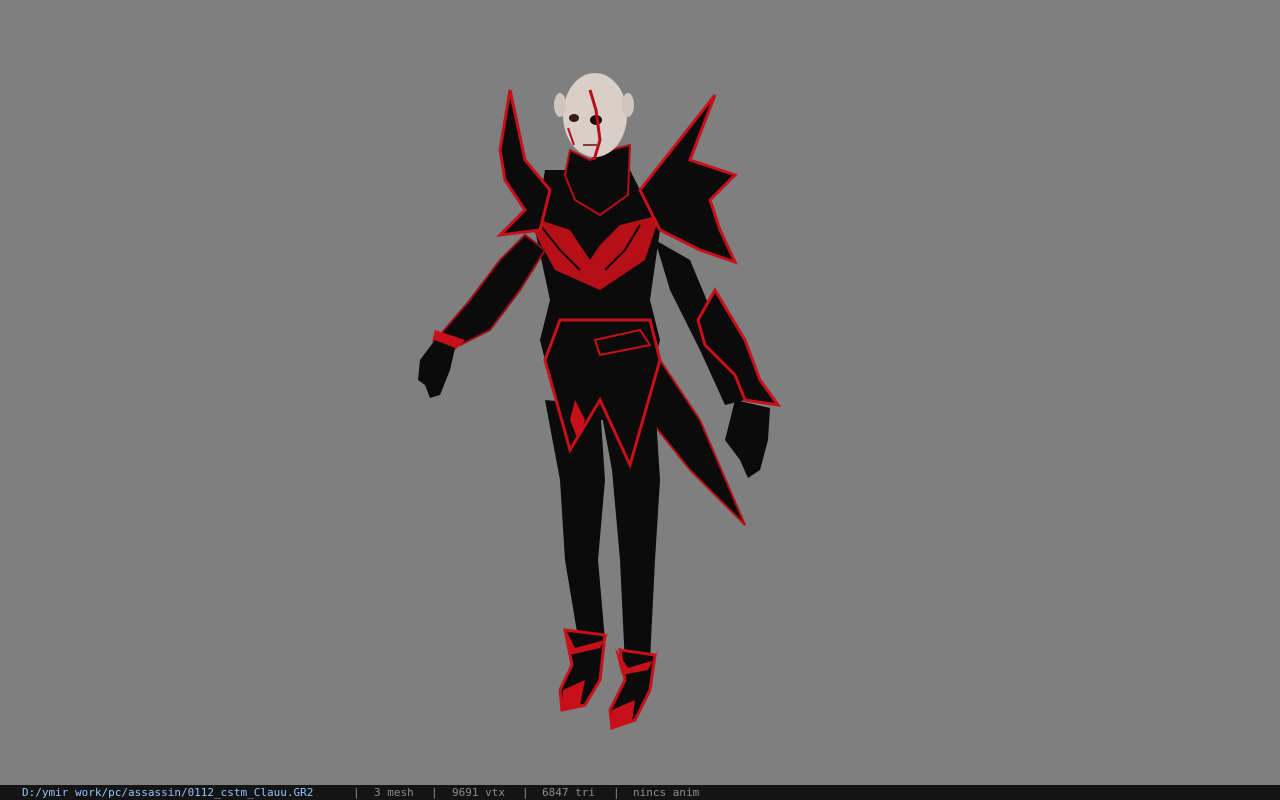 Image resolution: width=1280 pixels, height=800 pixels. What do you see at coordinates (747, 439) in the screenshot?
I see `right-hand` at bounding box center [747, 439].